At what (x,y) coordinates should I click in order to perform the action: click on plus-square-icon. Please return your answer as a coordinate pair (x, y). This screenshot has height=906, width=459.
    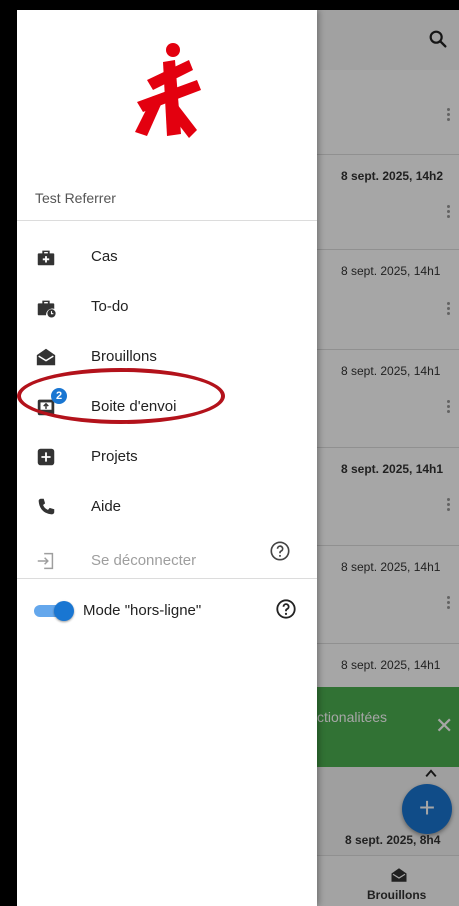
    Looking at the image, I should click on (46, 457).